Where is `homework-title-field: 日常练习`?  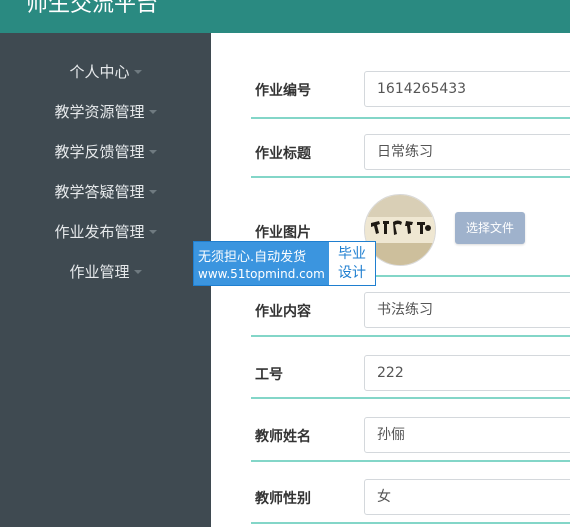
homework-title-field: 日常练习 is located at coordinates (467, 152).